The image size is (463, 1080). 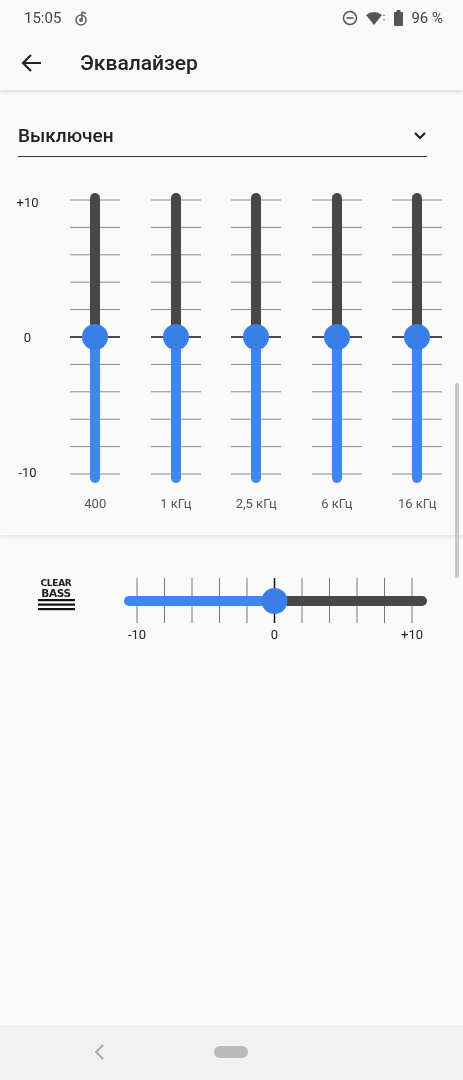 I want to click on frequency-label: 400, so click(x=95, y=503).